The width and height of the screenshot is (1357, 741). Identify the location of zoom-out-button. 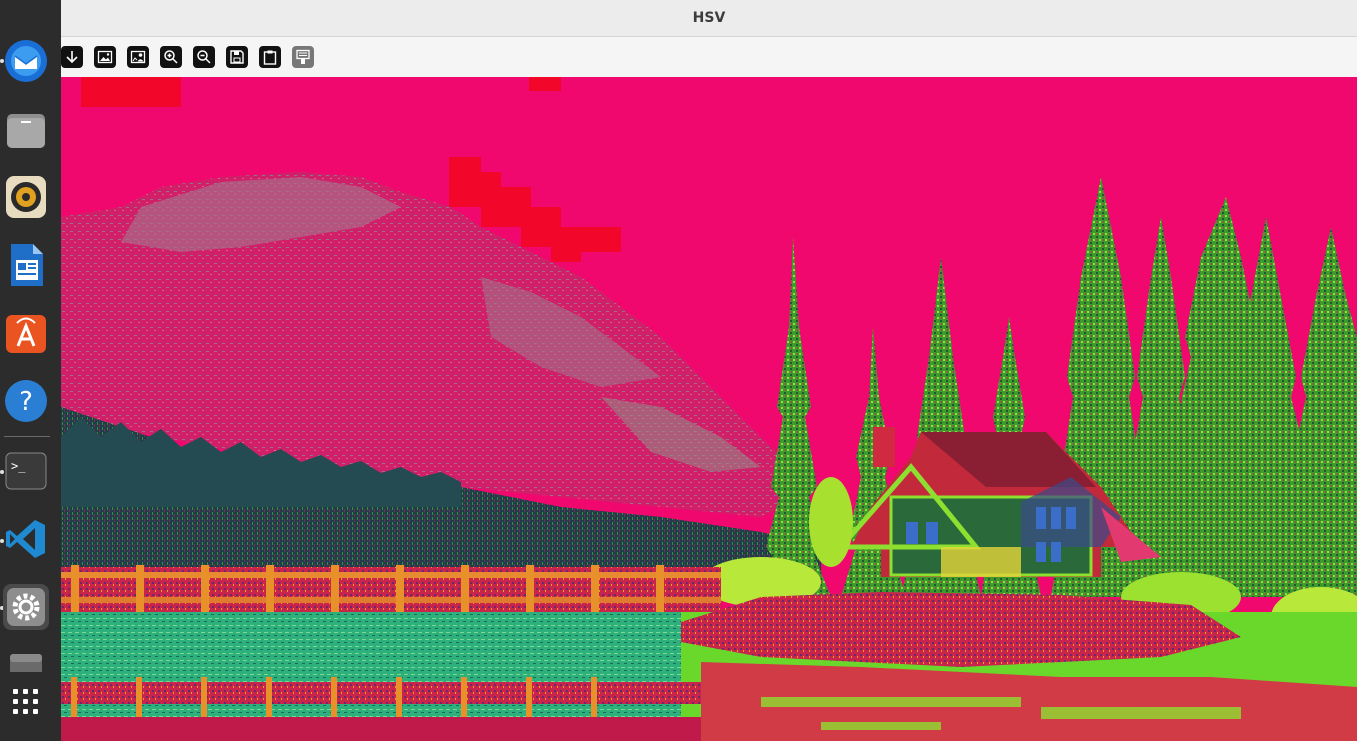
(204, 57).